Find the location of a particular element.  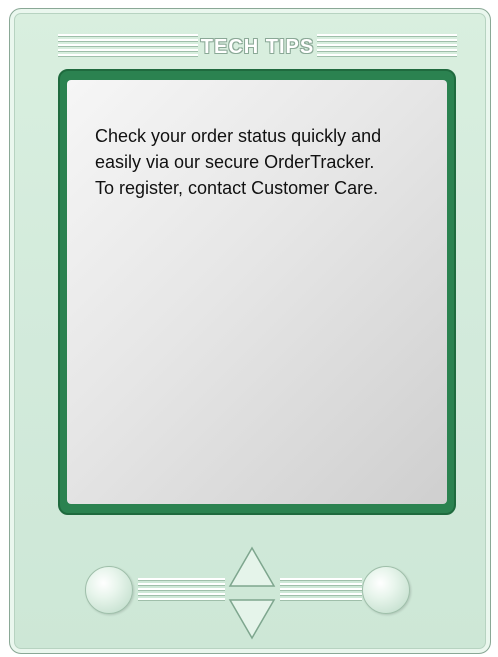

panel-title: TECH TIPS is located at coordinates (257, 47).